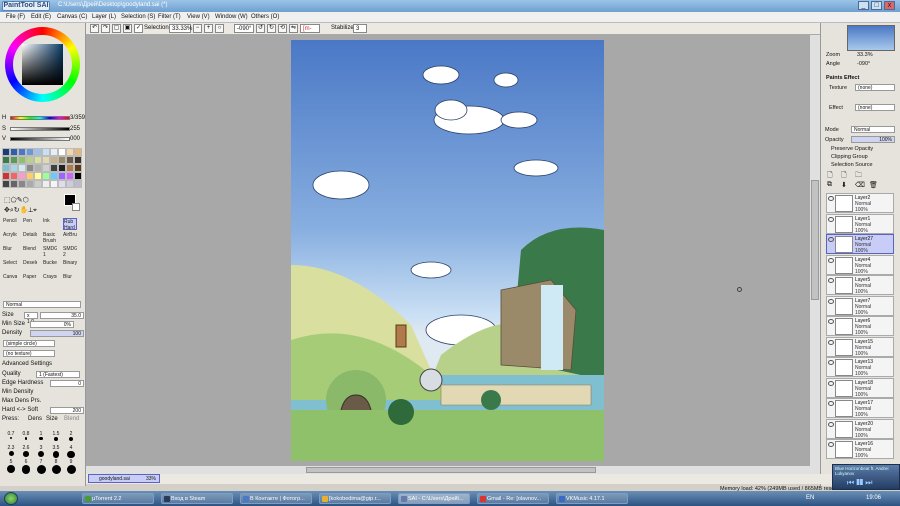  What do you see at coordinates (29, 343) in the screenshot?
I see `brush-shape-select: (simple circle)` at bounding box center [29, 343].